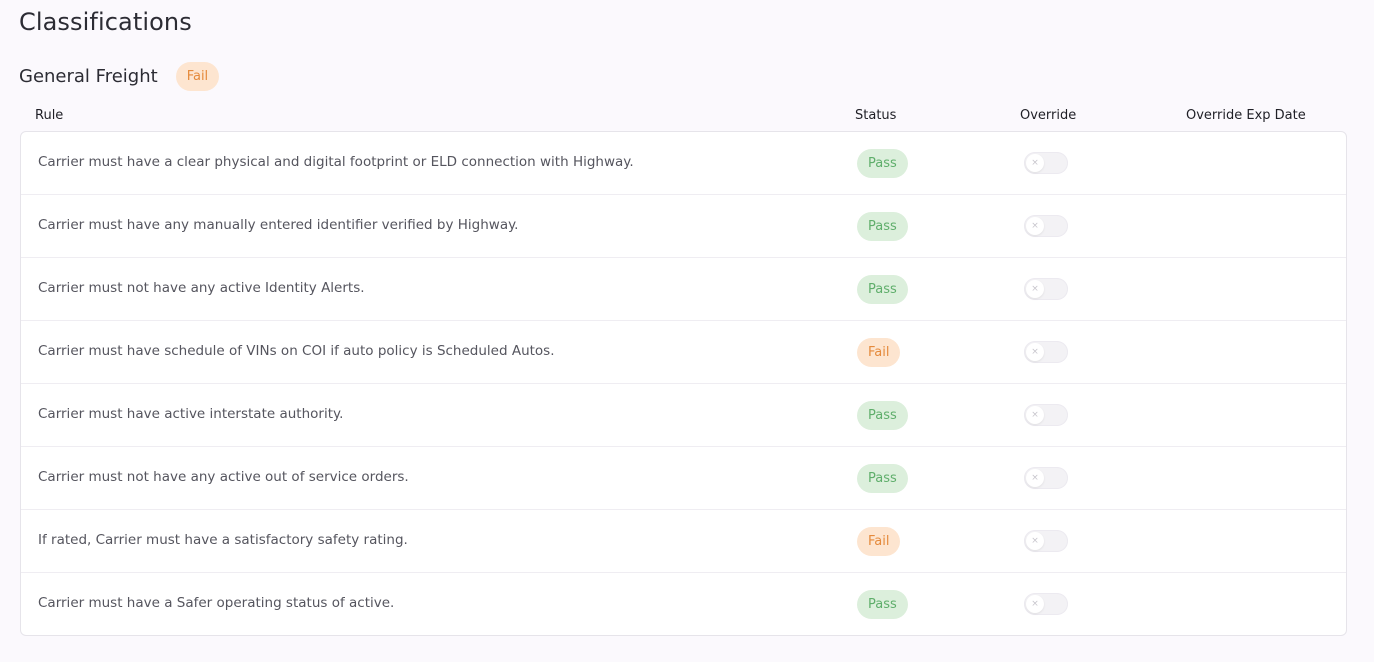 This screenshot has width=1374, height=662. Describe the element at coordinates (88, 76) in the screenshot. I see `section-title: General Freight` at that location.